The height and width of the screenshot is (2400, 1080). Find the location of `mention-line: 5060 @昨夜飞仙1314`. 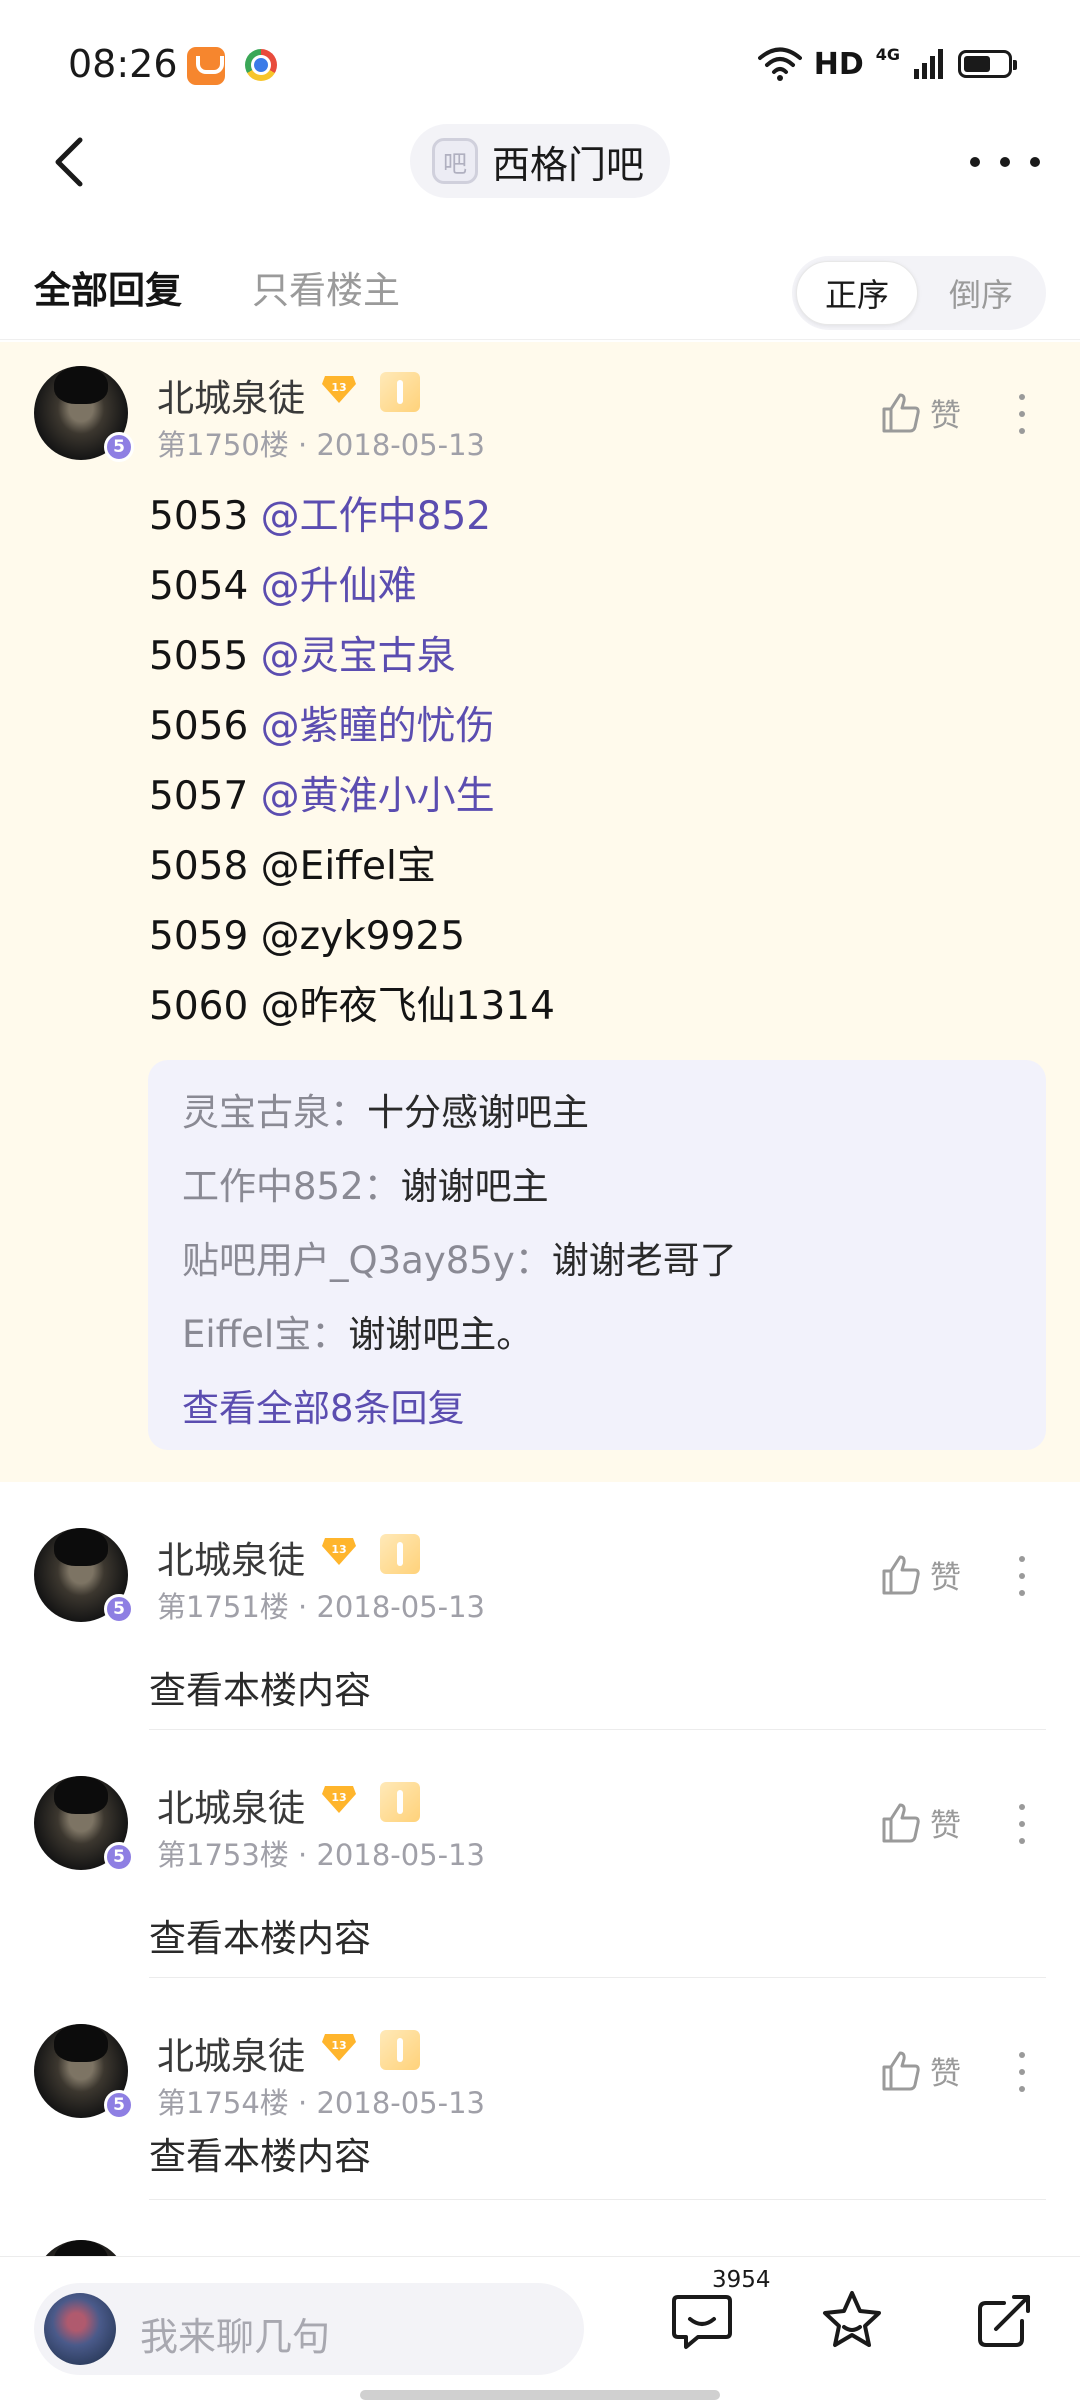

mention-line: 5060 @昨夜飞仙1314 is located at coordinates (352, 1006).